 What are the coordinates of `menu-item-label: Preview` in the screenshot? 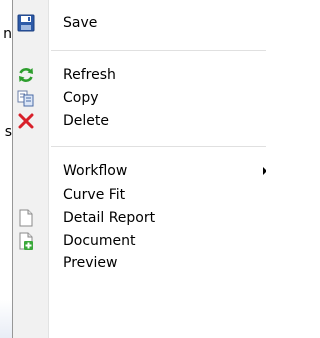 It's located at (90, 263).